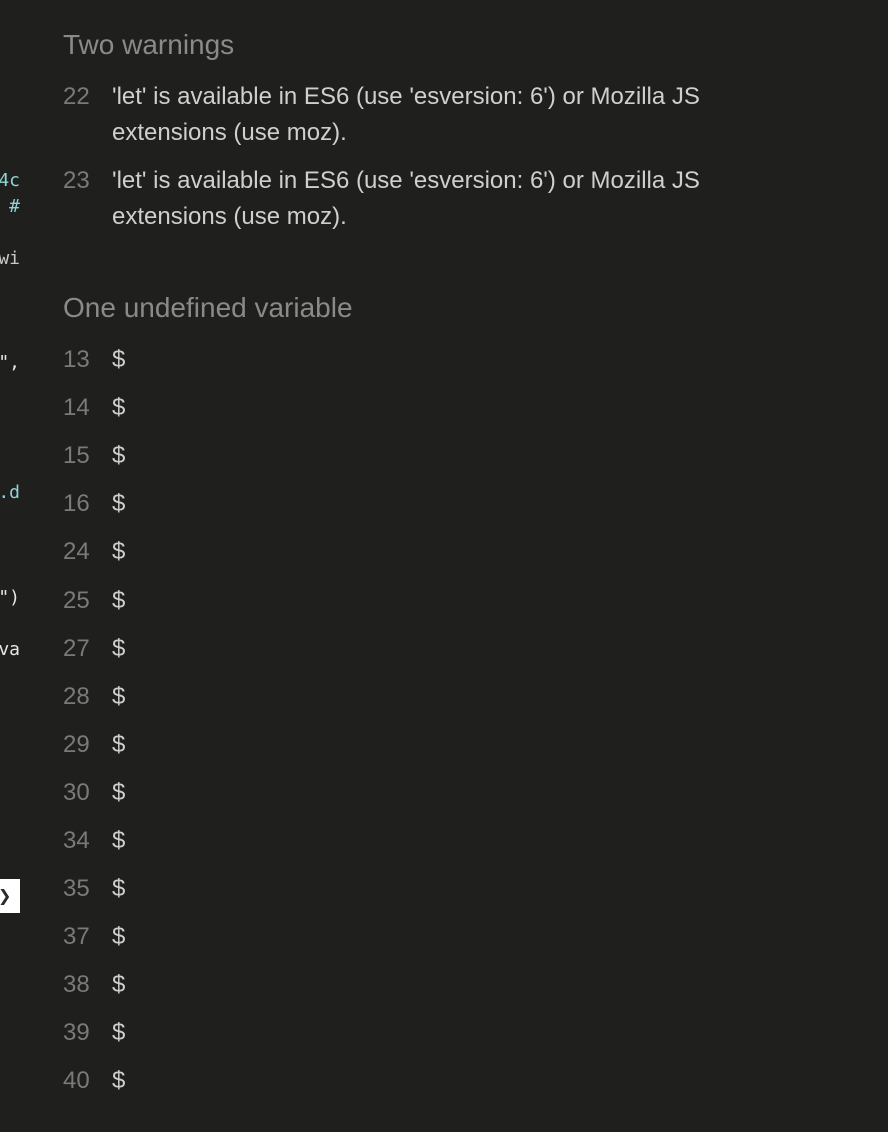 The width and height of the screenshot is (888, 1132). I want to click on code-fragment: .d, so click(10, 492).